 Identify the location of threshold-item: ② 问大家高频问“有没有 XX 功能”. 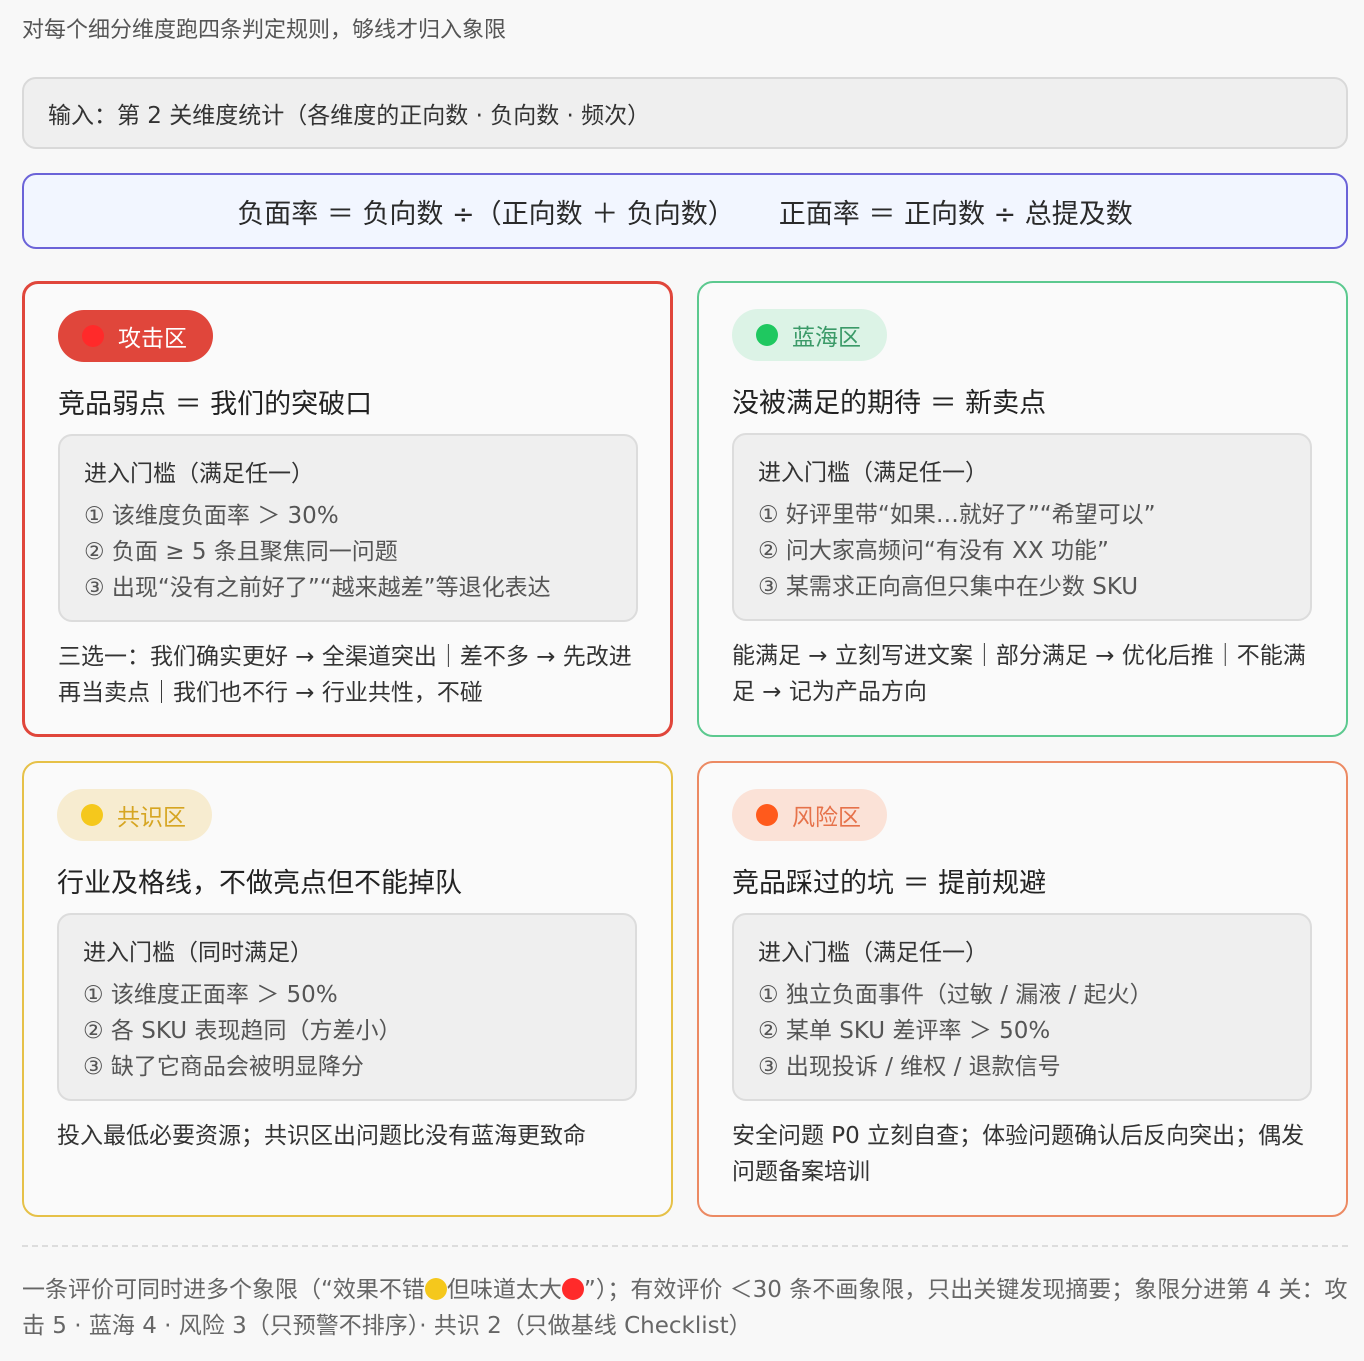
(933, 551).